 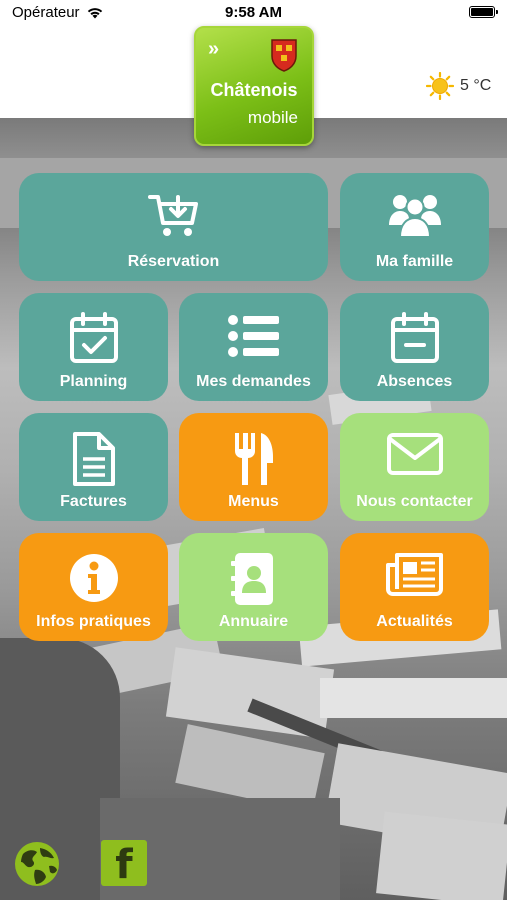 I want to click on annuaire-label: Annuaire, so click(x=253, y=621).